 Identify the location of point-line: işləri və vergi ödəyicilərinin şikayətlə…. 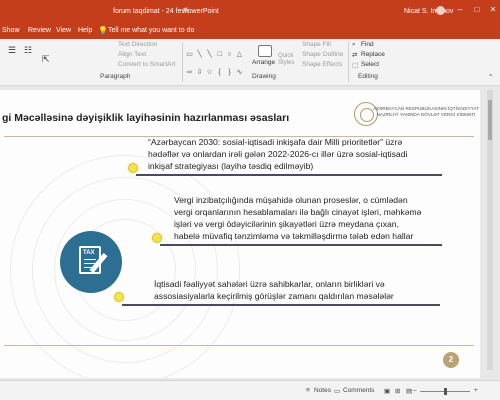
(286, 224).